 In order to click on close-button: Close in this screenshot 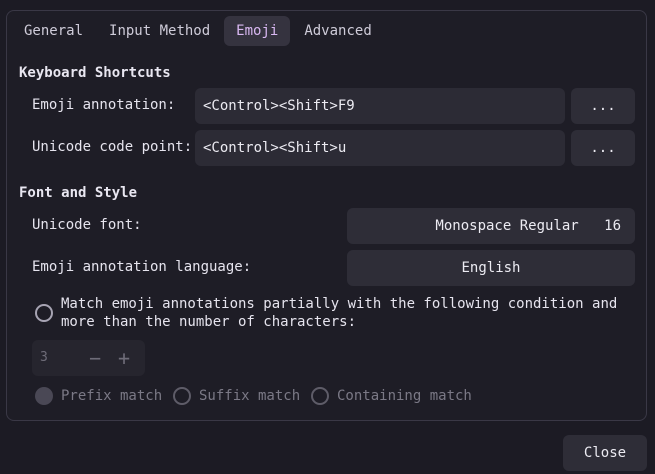, I will do `click(605, 453)`.